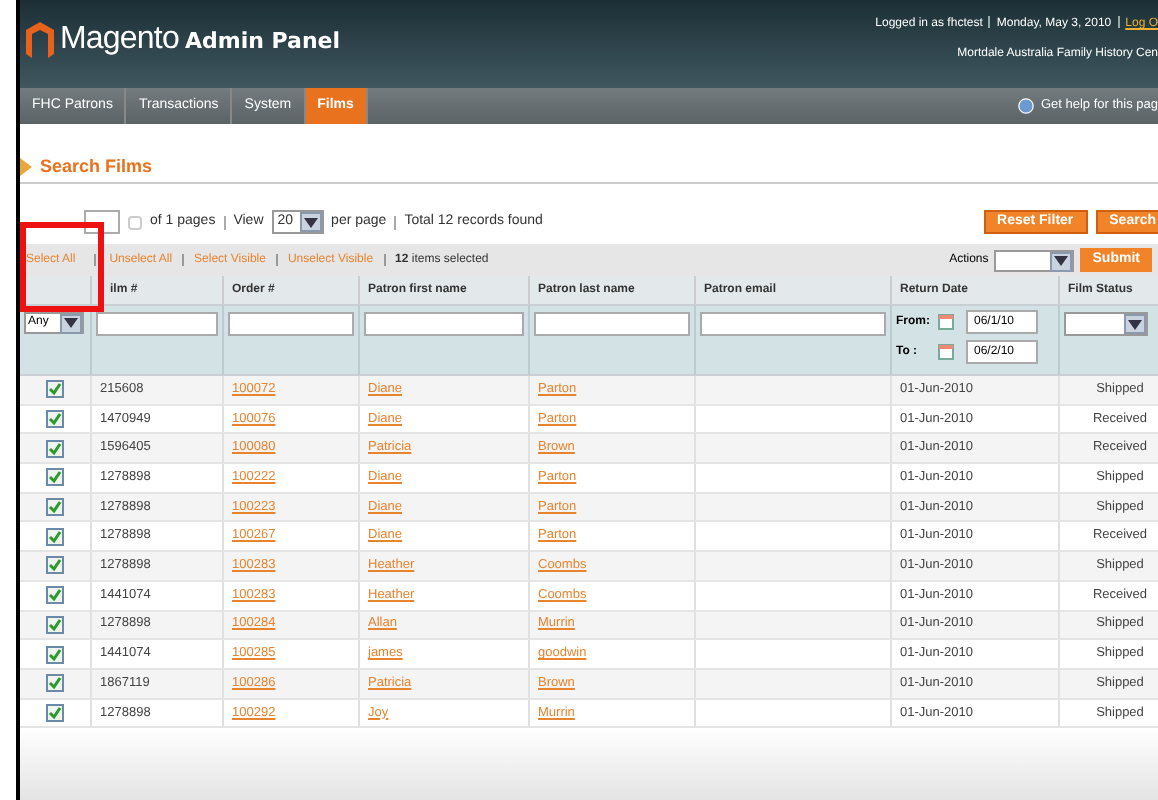  What do you see at coordinates (262, 42) in the screenshot?
I see `logo-subtitle: Admin Panel` at bounding box center [262, 42].